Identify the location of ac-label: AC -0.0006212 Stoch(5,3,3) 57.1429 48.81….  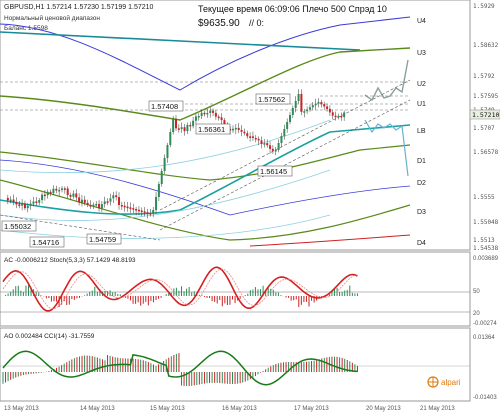
(70, 260).